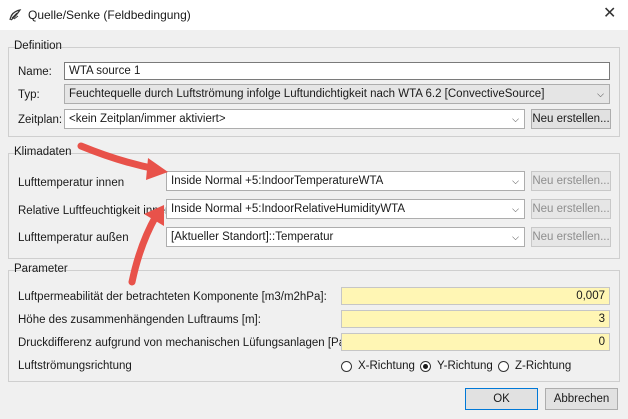  What do you see at coordinates (503, 366) in the screenshot?
I see `radio-z-richtung` at bounding box center [503, 366].